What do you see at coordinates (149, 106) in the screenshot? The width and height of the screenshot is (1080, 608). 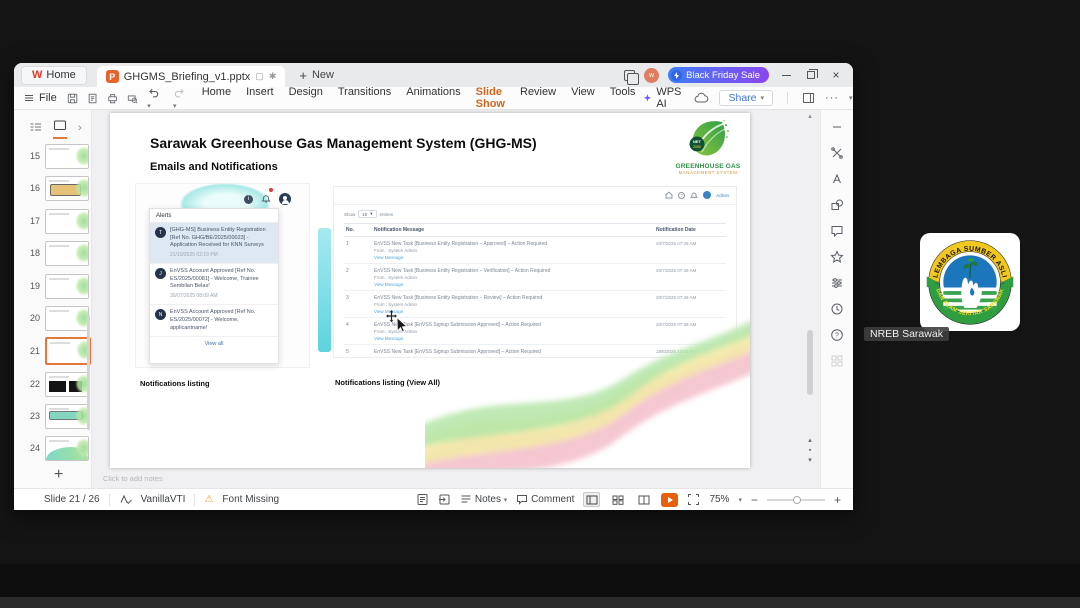 I see `undo-caret: ▾` at bounding box center [149, 106].